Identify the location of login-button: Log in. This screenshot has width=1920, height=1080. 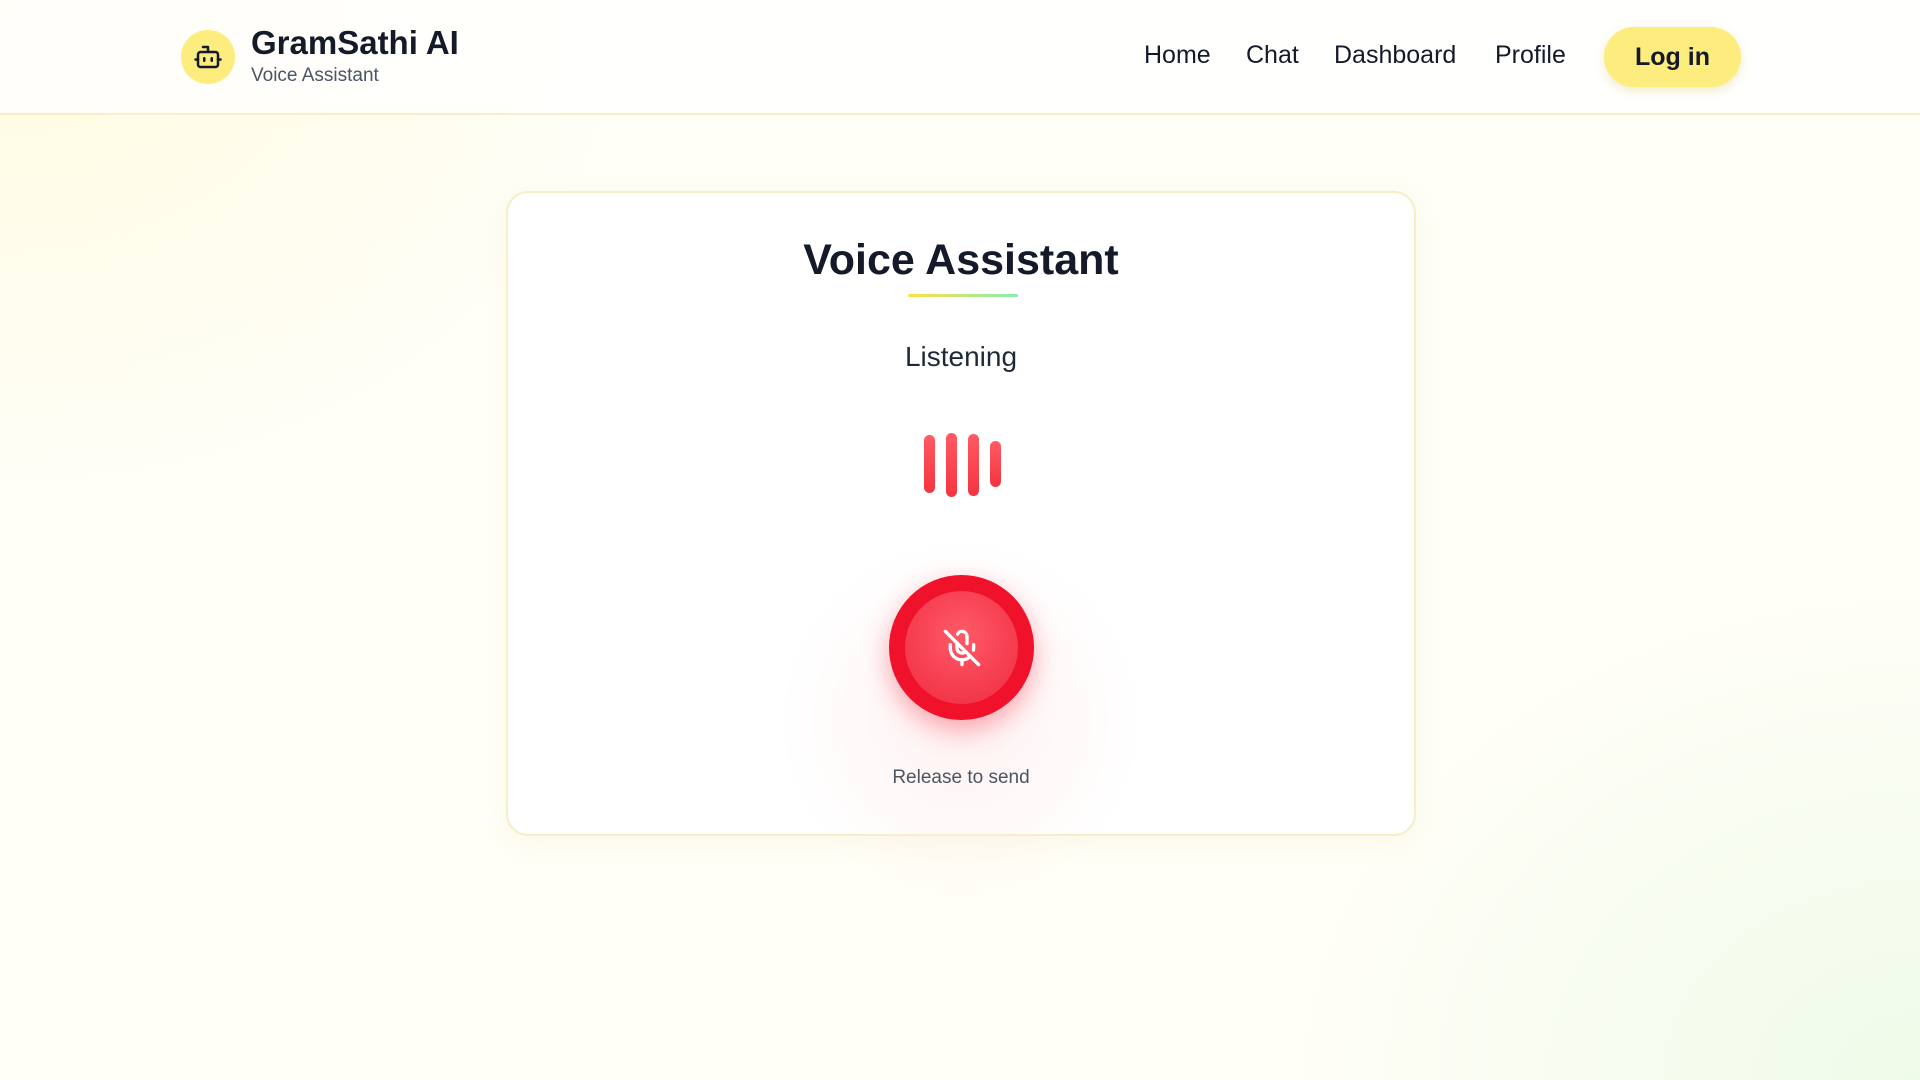
(1672, 57).